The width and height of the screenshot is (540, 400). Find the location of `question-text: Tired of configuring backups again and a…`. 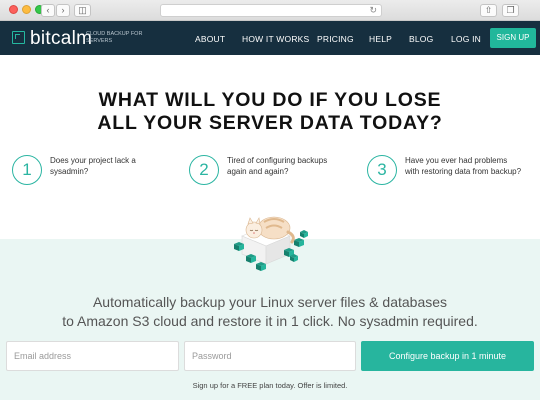

question-text: Tired of configuring backups again and a… is located at coordinates (277, 166).